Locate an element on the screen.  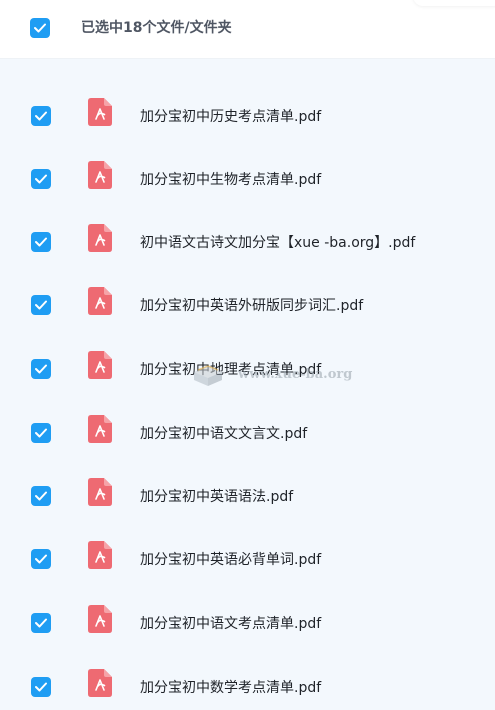
selection-header: 已选中18个文件/文件夹 is located at coordinates (247, 29).